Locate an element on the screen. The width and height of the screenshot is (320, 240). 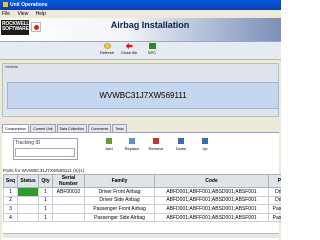
up-button: Up is located at coordinates (205, 144).